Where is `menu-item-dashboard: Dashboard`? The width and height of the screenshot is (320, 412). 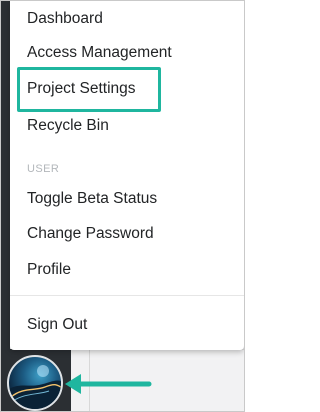 menu-item-dashboard: Dashboard is located at coordinates (127, 19).